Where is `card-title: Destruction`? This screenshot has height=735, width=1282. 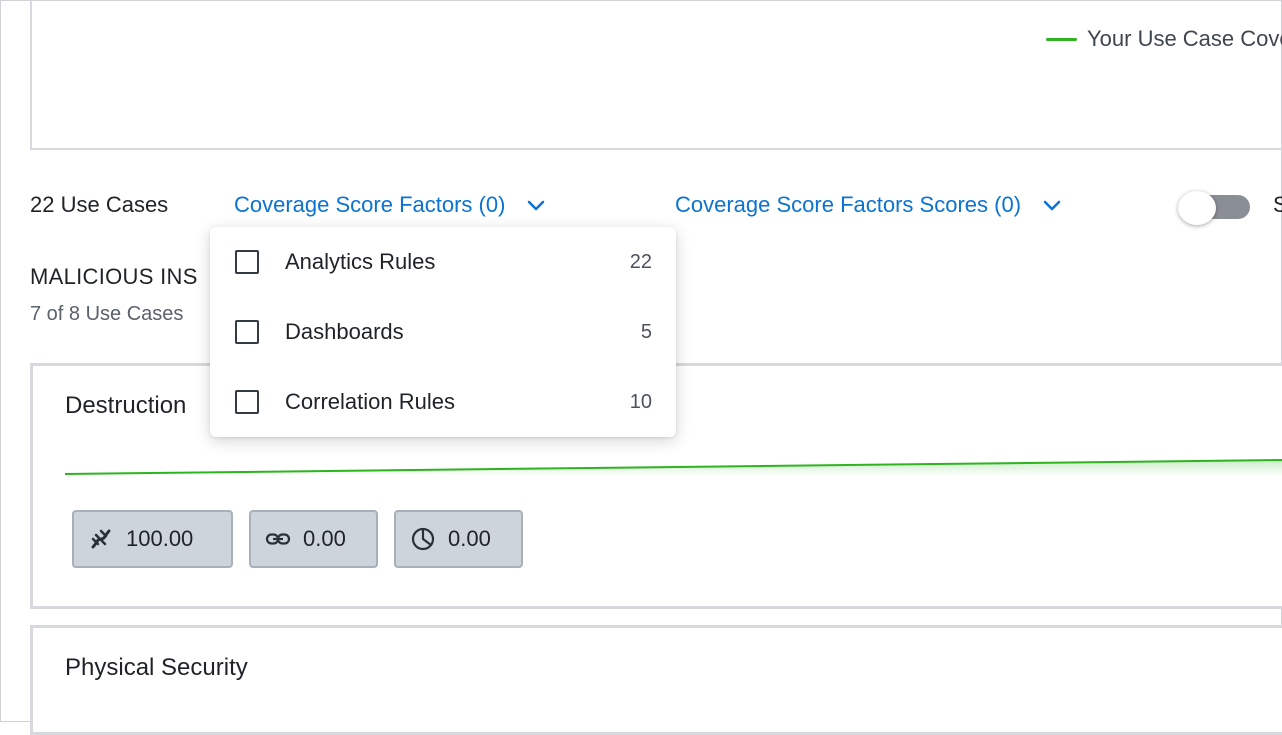
card-title: Destruction is located at coordinates (126, 405).